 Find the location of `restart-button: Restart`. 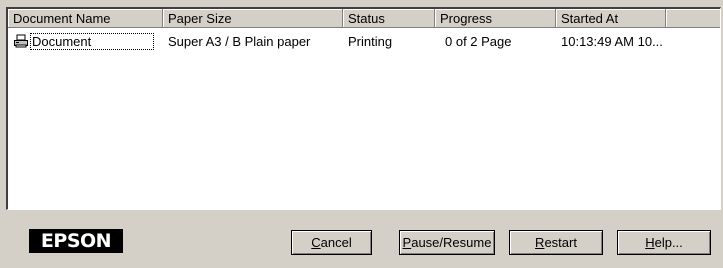

restart-button: Restart is located at coordinates (556, 242).